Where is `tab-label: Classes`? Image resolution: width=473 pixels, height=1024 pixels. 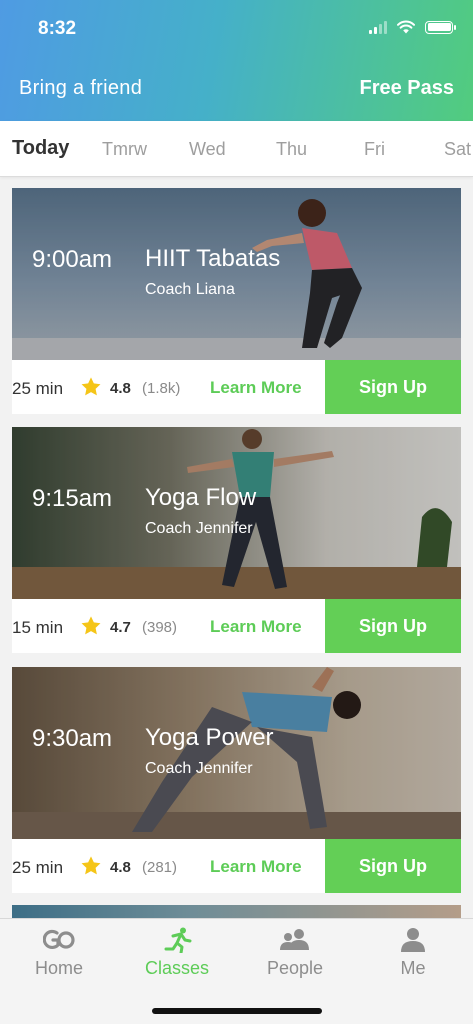 tab-label: Classes is located at coordinates (177, 968).